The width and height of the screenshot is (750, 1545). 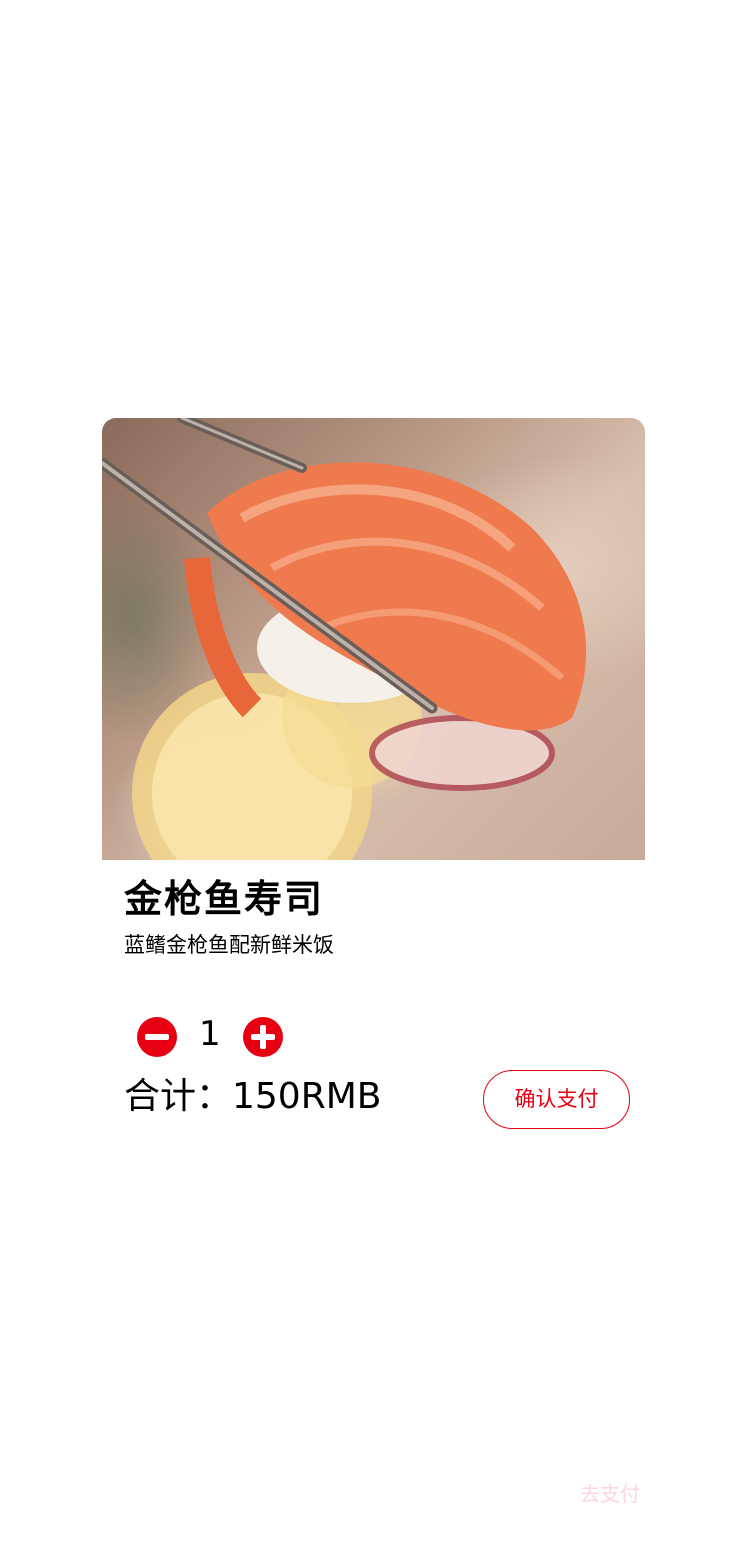 What do you see at coordinates (556, 1099) in the screenshot?
I see `confirm-payment-button: 确认支付` at bounding box center [556, 1099].